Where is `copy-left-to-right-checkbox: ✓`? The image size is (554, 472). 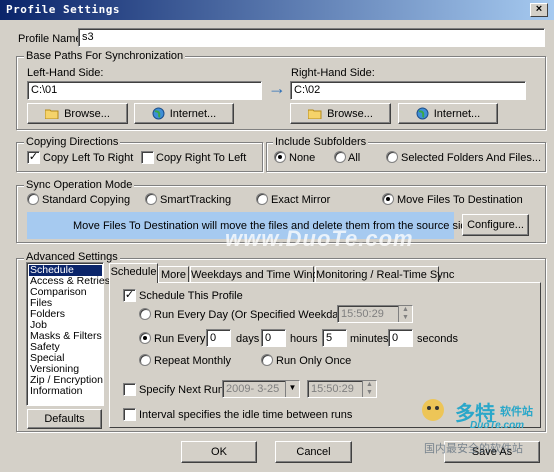
copy-left-to-right-checkbox: ✓ is located at coordinates (33, 157).